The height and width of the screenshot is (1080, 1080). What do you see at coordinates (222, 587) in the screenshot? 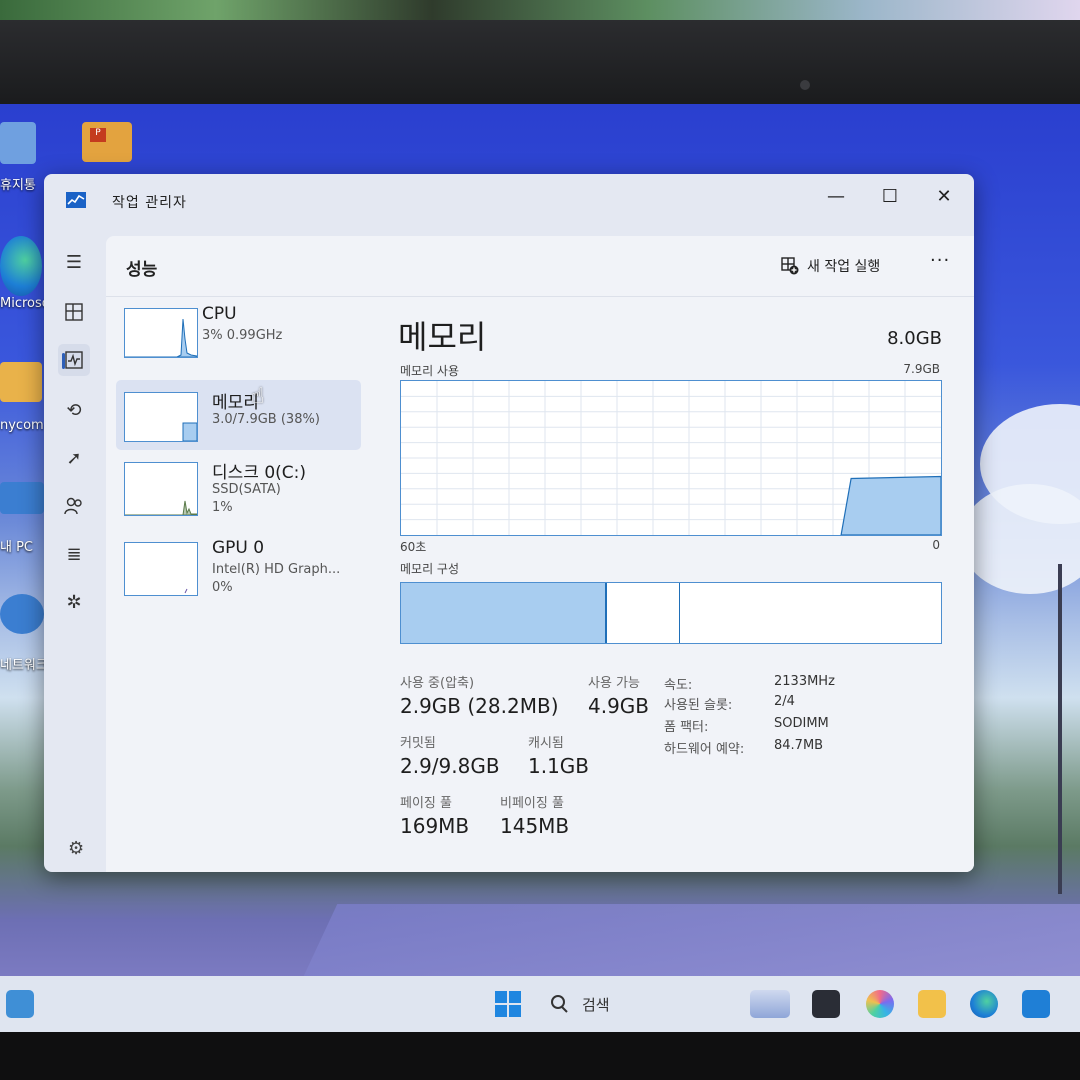
I see `perf-item-sub2: 0%` at bounding box center [222, 587].